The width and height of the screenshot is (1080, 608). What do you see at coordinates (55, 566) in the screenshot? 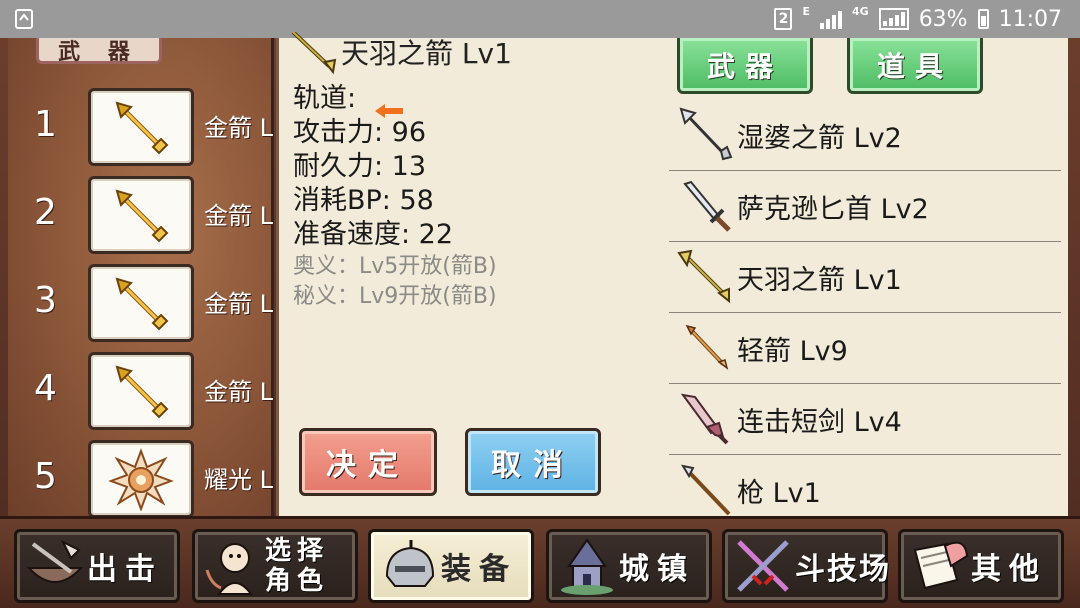
I see `sortie-icon` at bounding box center [55, 566].